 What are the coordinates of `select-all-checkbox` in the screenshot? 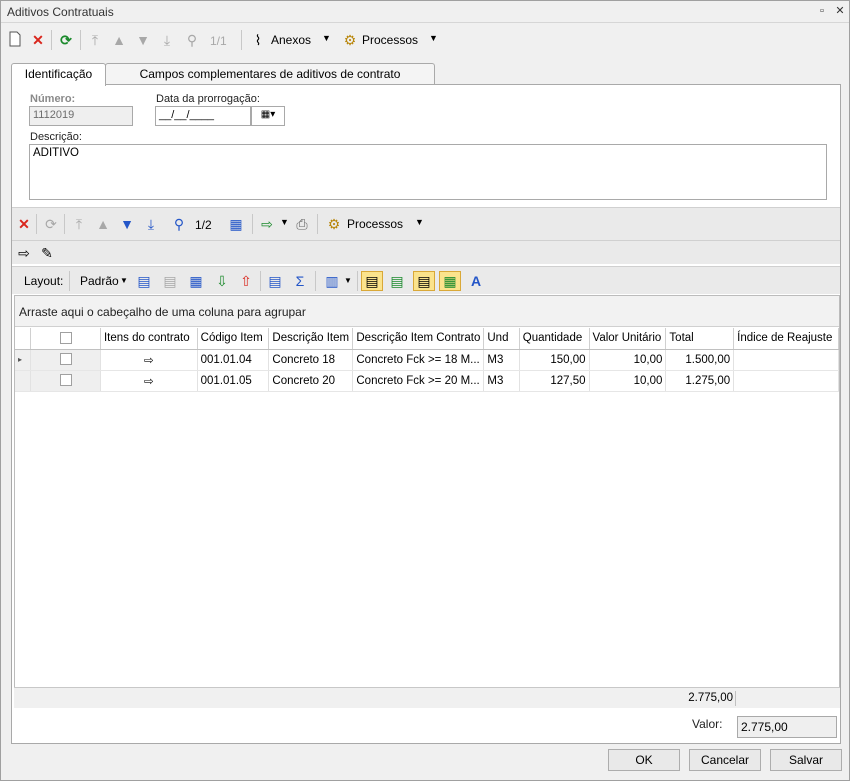 It's located at (65, 338).